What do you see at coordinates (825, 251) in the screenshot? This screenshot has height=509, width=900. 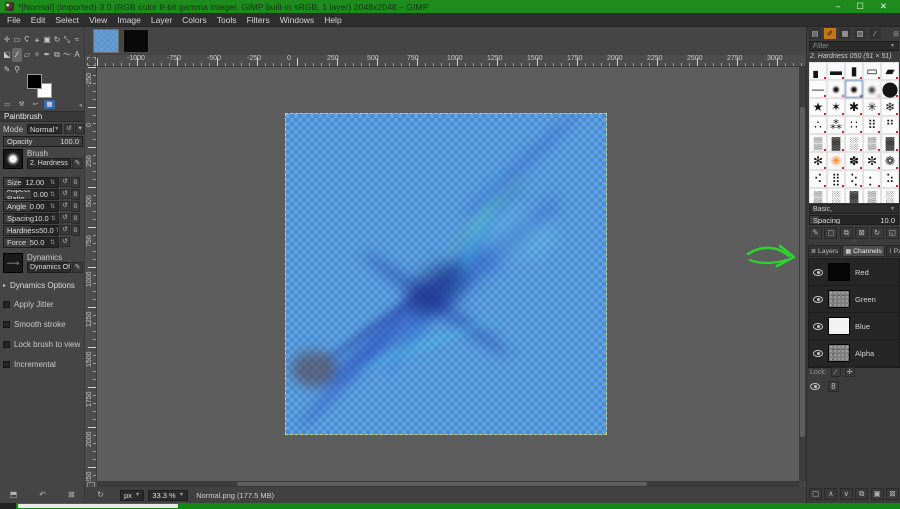 I see `tab-layers: ≣ Layers` at bounding box center [825, 251].